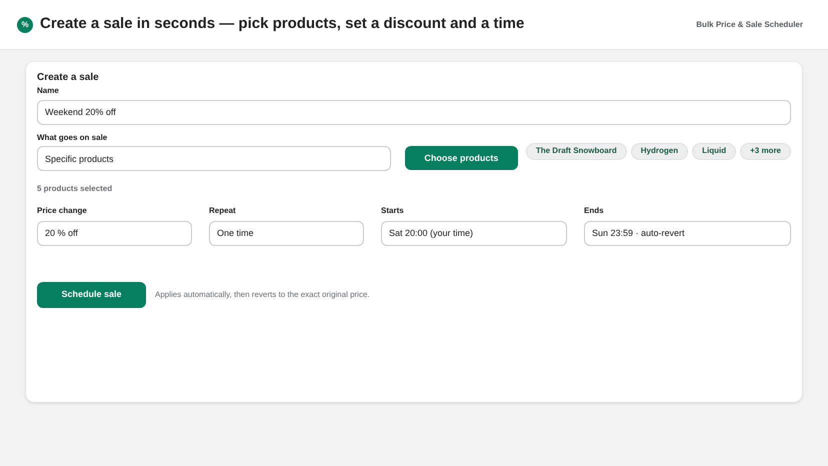  What do you see at coordinates (68, 78) in the screenshot?
I see `card-title: Create a sale` at bounding box center [68, 78].